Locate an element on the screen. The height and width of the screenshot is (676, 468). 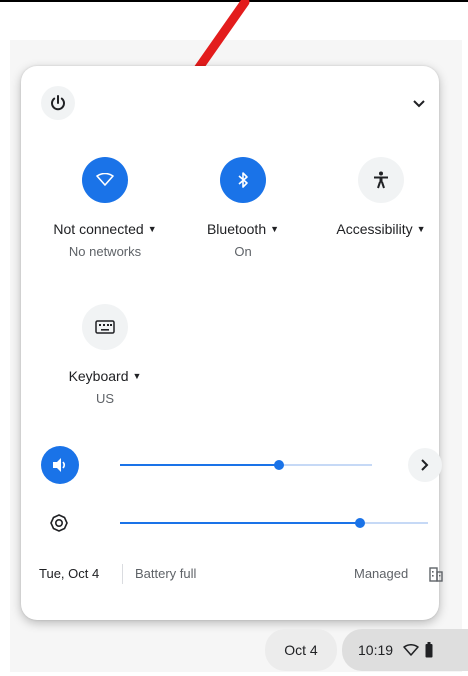
keyboard-label-text: Keyboard is located at coordinates (98, 376).